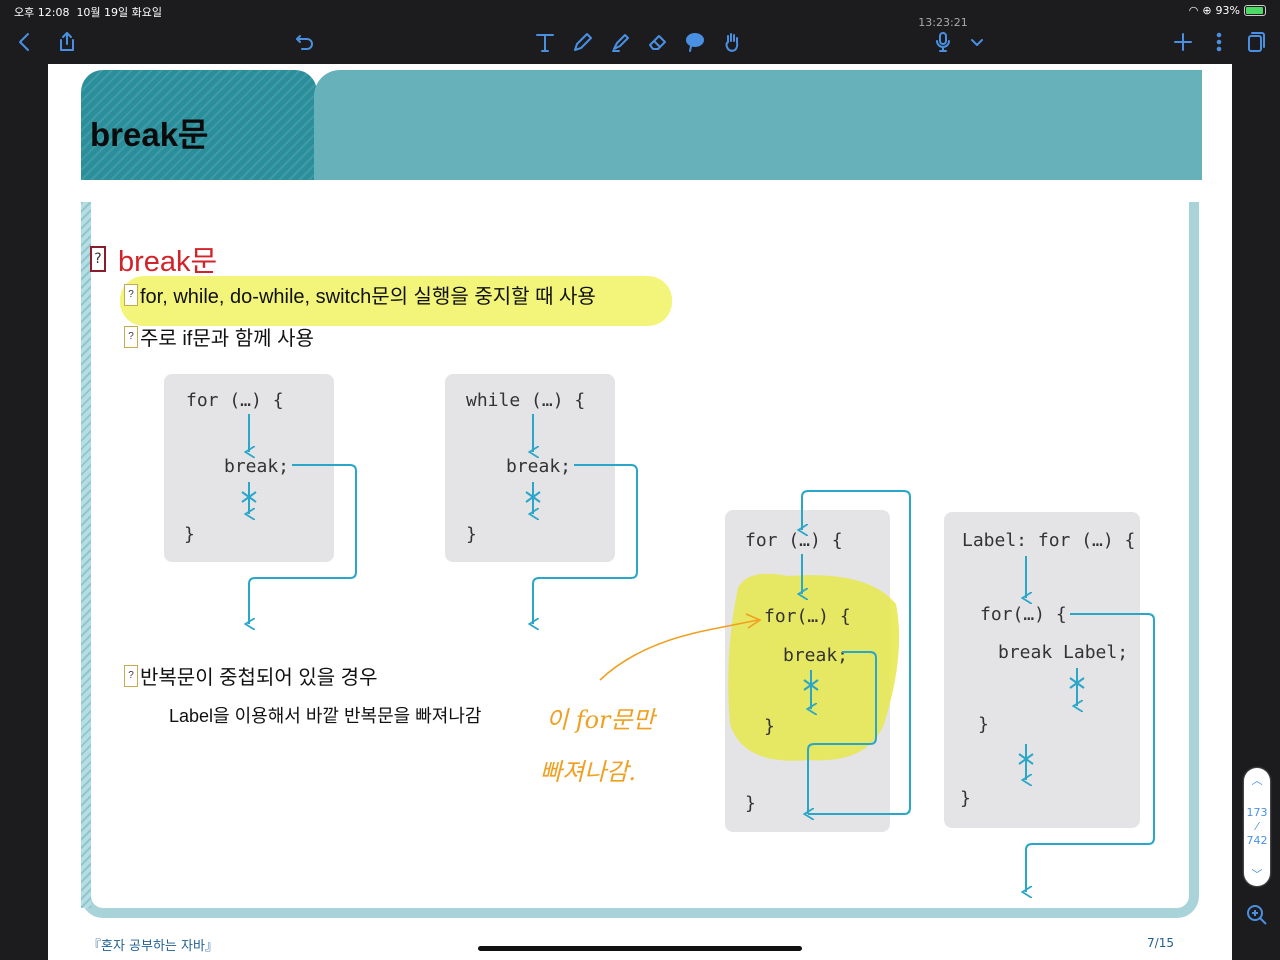 This screenshot has width=1280, height=960. What do you see at coordinates (583, 42) in the screenshot?
I see `pen-tool-icon` at bounding box center [583, 42].